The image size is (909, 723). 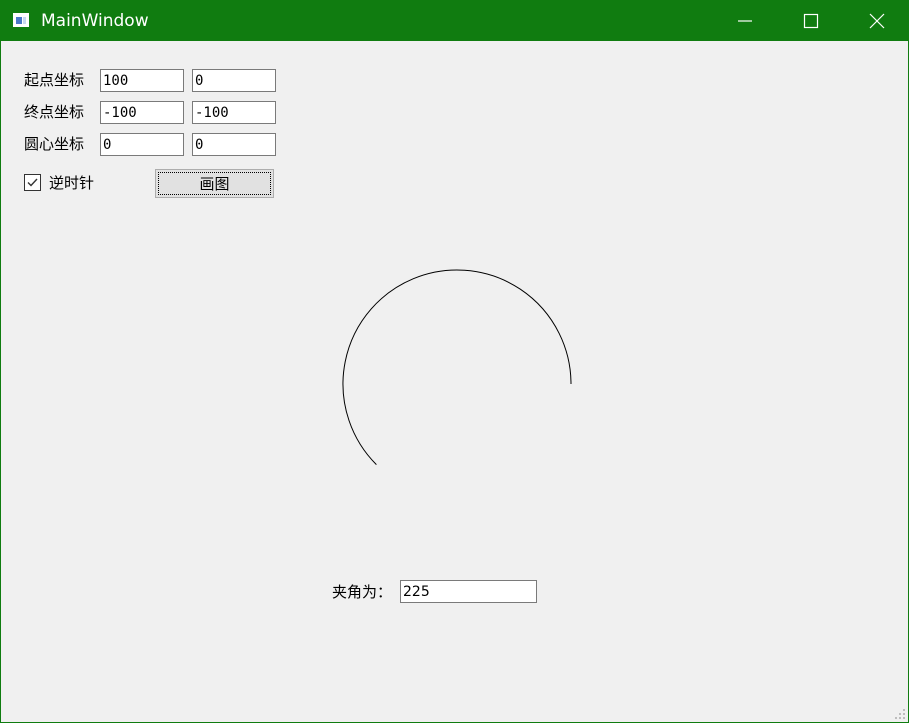 I want to click on maximize-icon, so click(x=811, y=21).